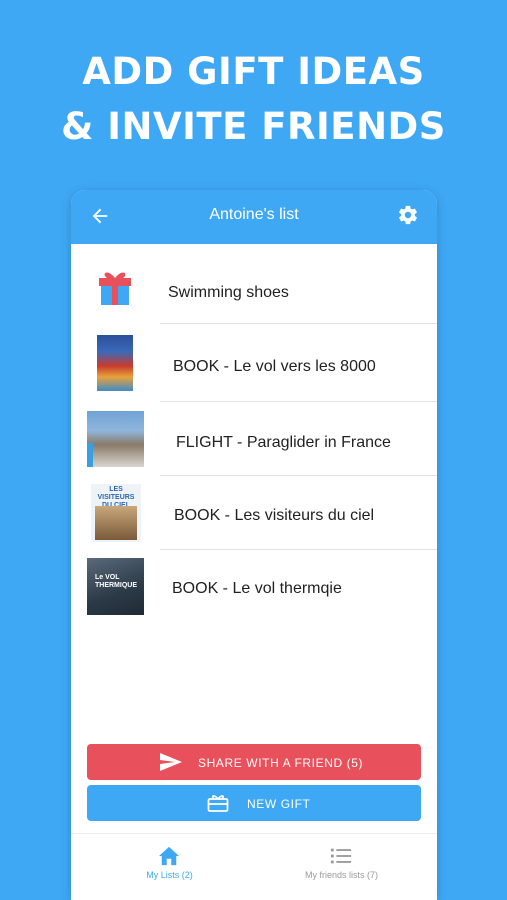 This screenshot has width=507, height=900. What do you see at coordinates (253, 99) in the screenshot?
I see `promo-headline: ADD GIFT IDEAS & INVITE FRIENDS` at bounding box center [253, 99].